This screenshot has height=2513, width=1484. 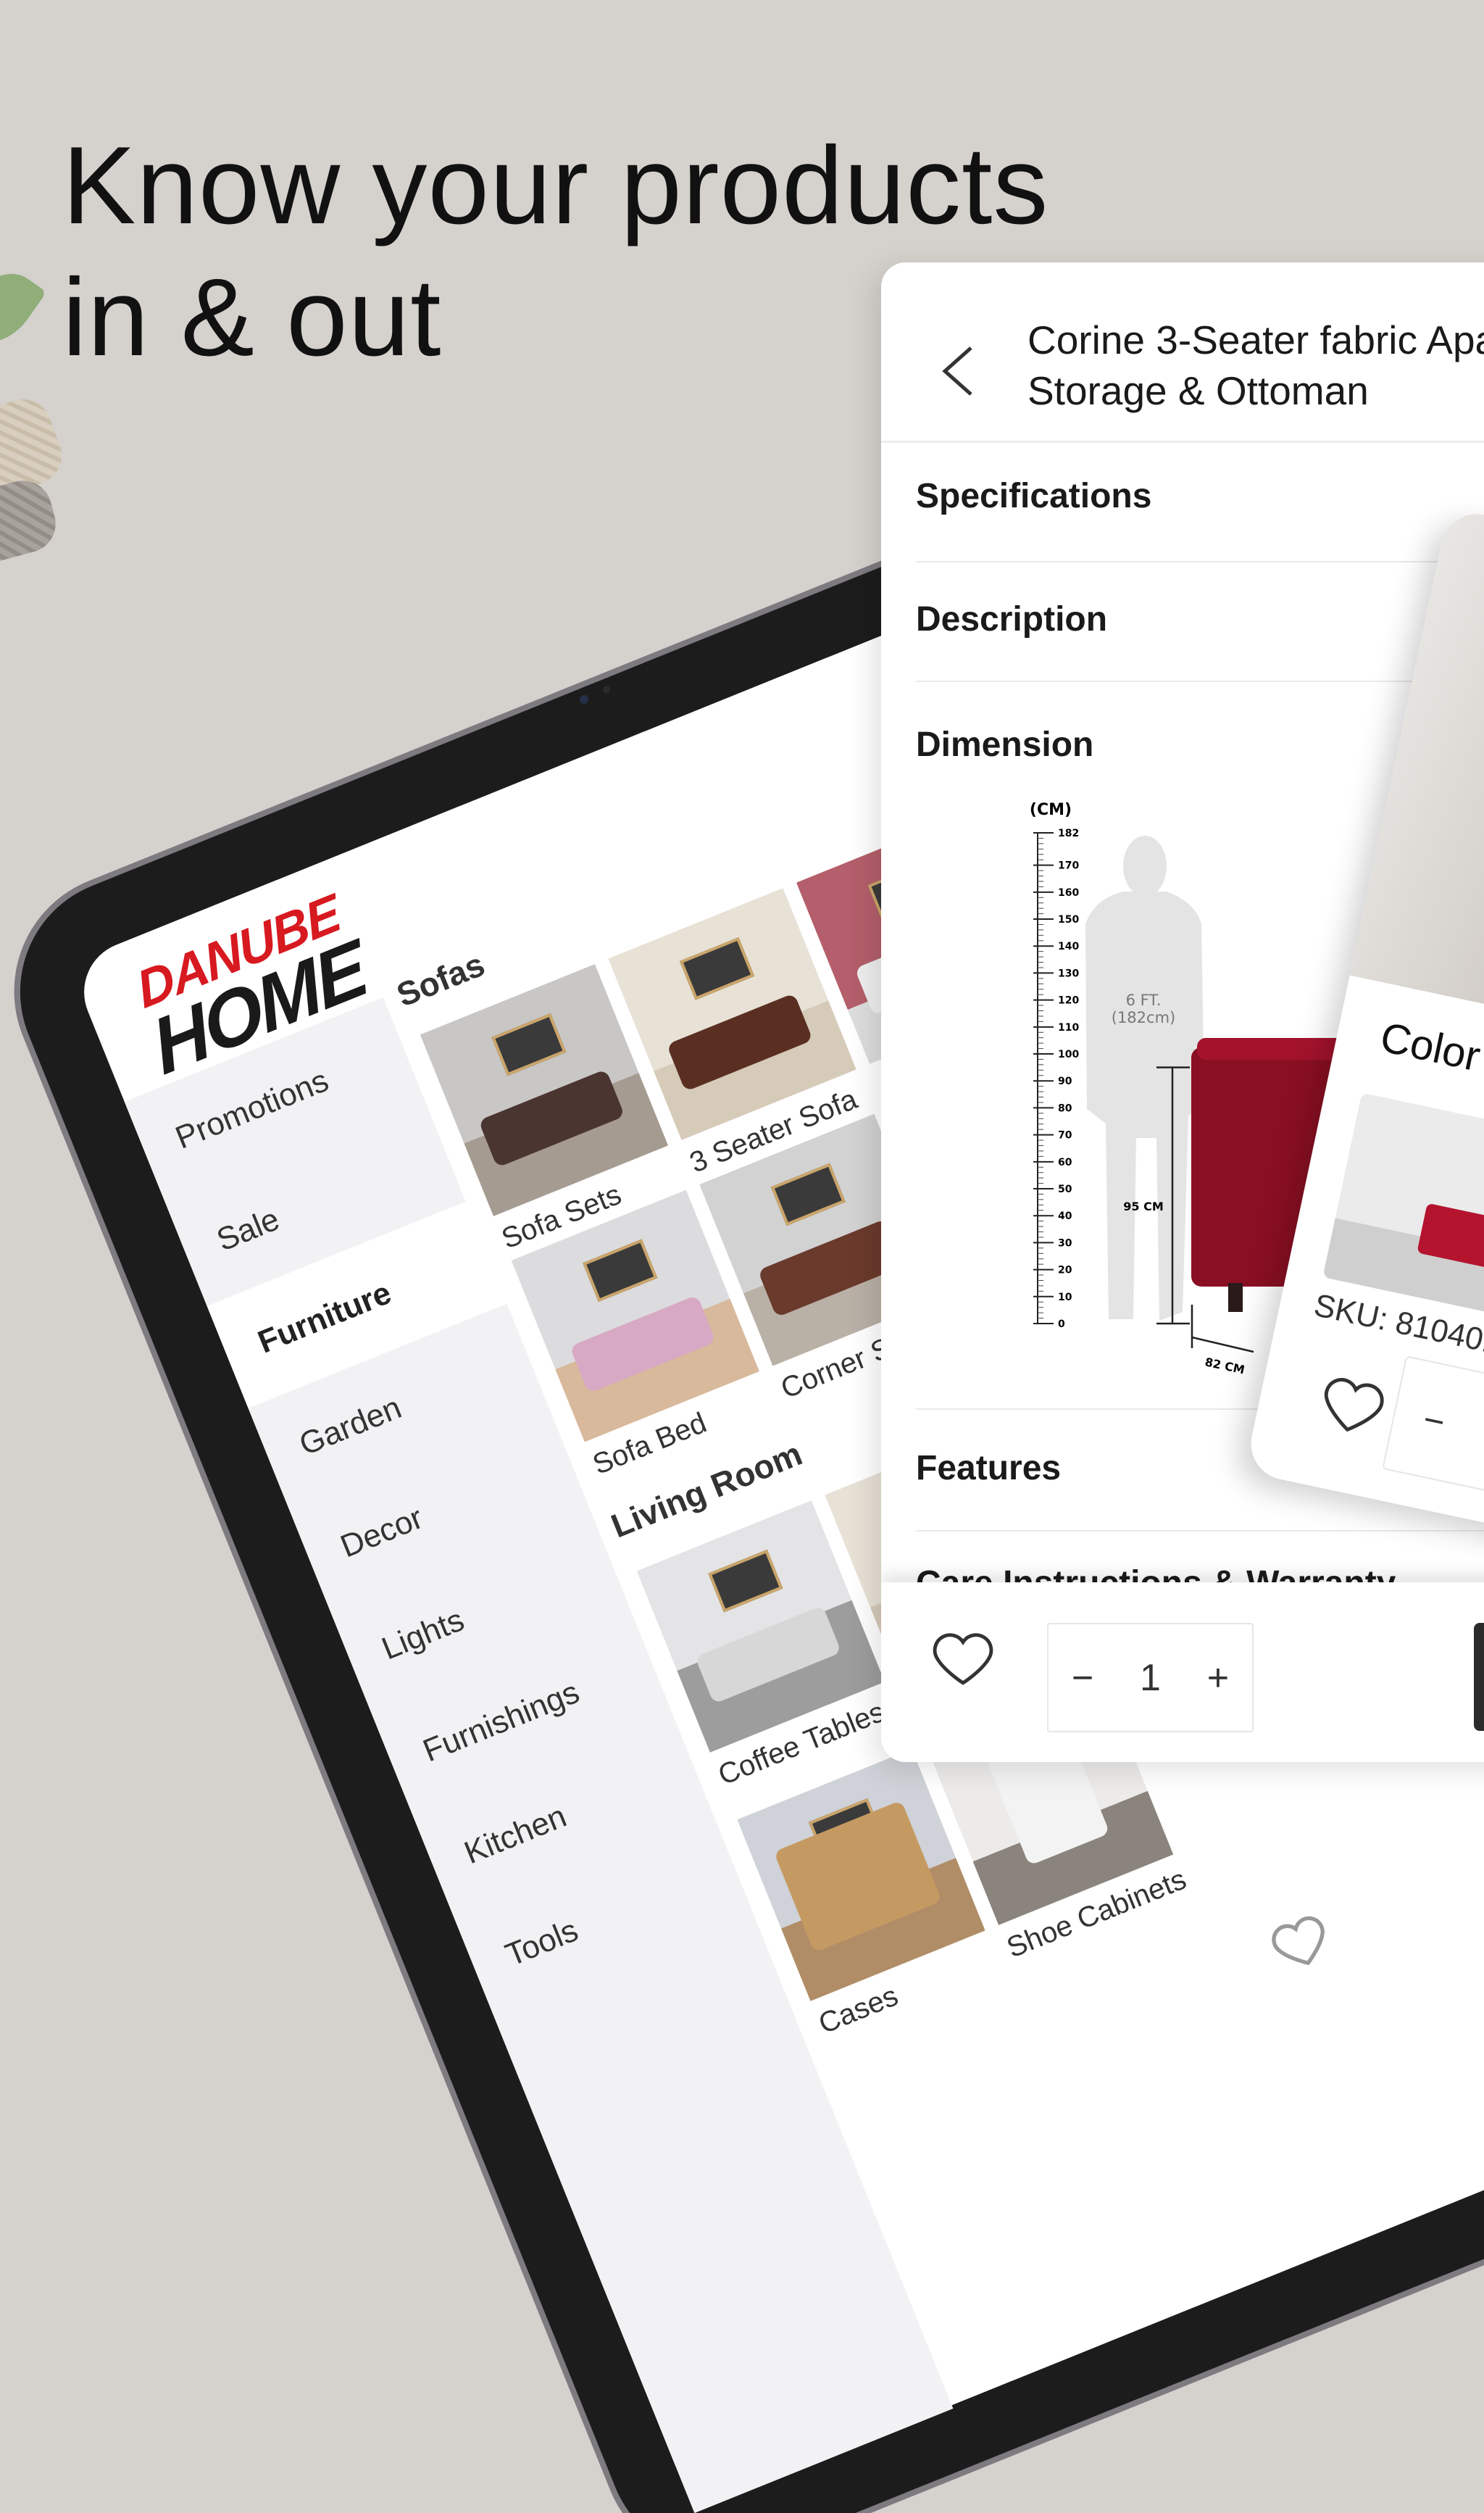 What do you see at coordinates (584, 699) in the screenshot?
I see `camera-dot` at bounding box center [584, 699].